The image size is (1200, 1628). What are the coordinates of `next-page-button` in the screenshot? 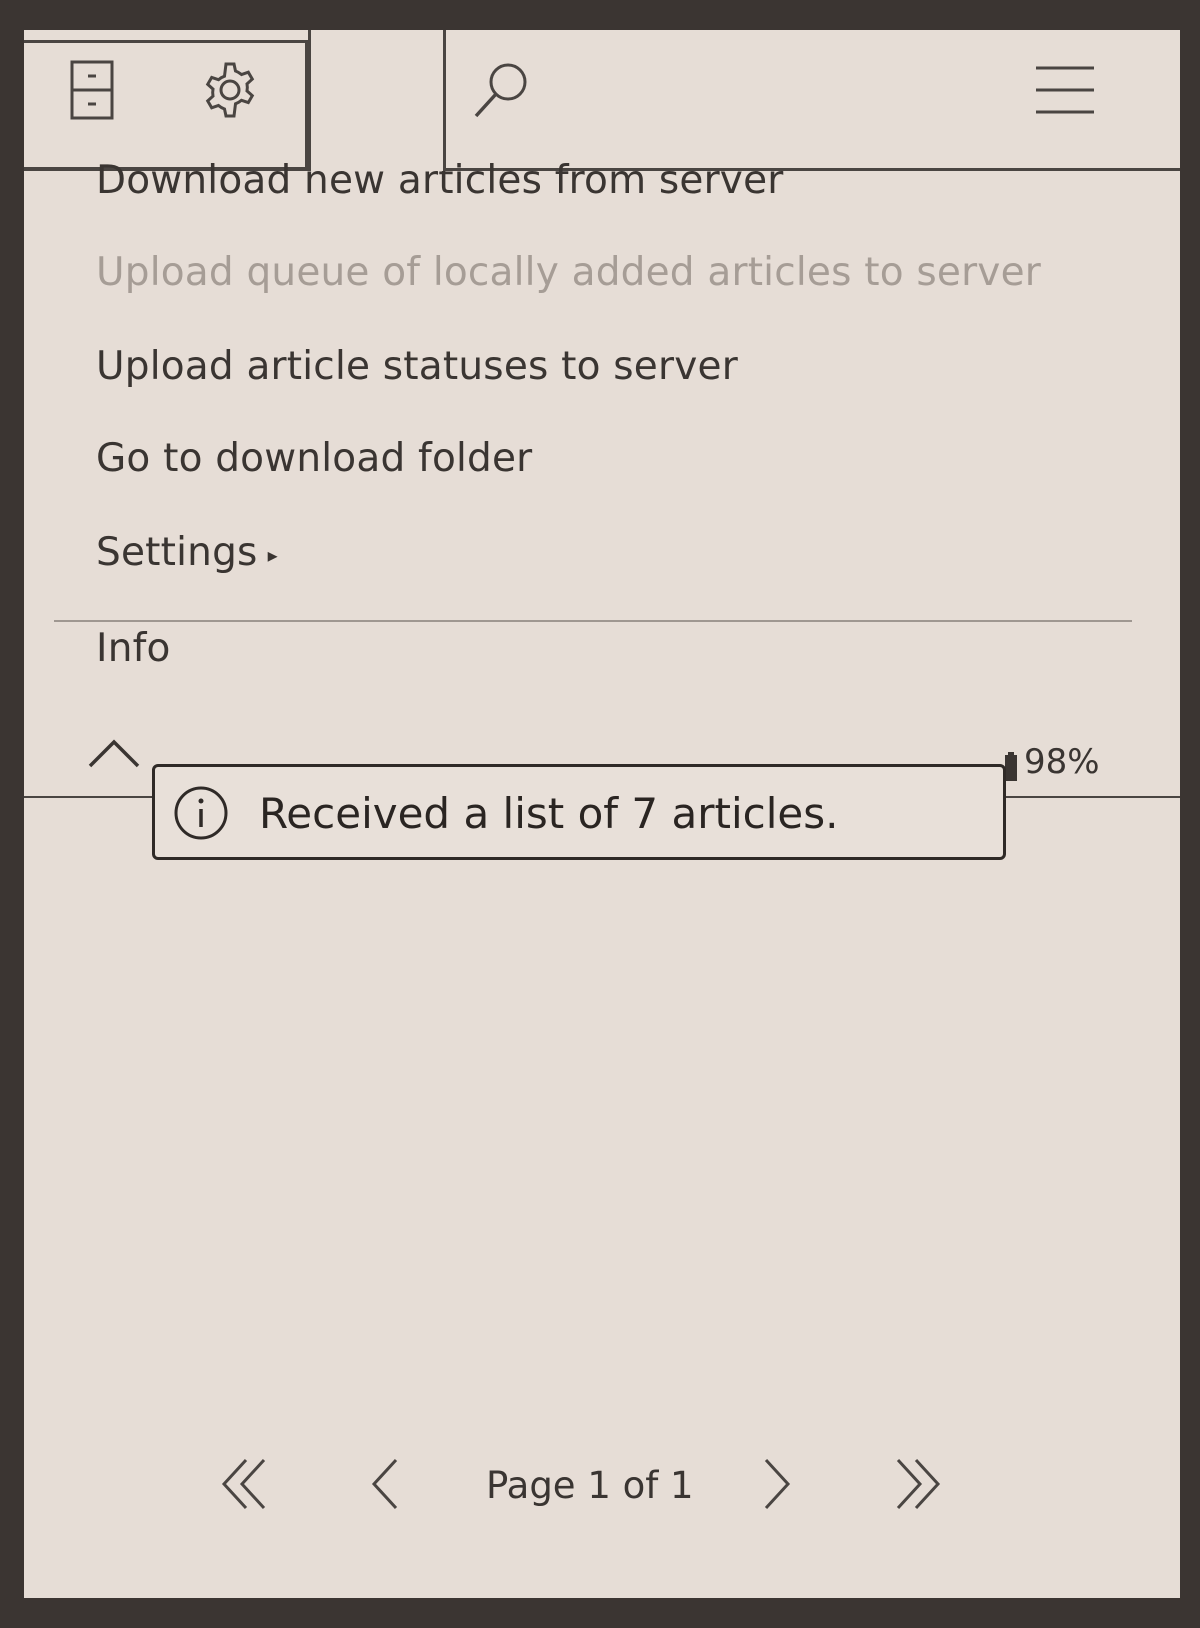 It's located at (777, 1486).